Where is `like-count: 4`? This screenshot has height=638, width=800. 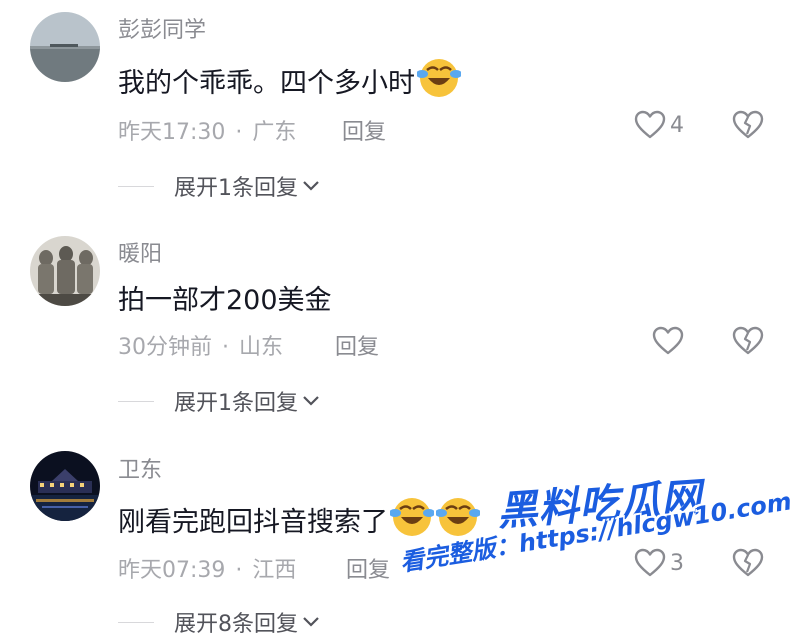 like-count: 4 is located at coordinates (677, 125).